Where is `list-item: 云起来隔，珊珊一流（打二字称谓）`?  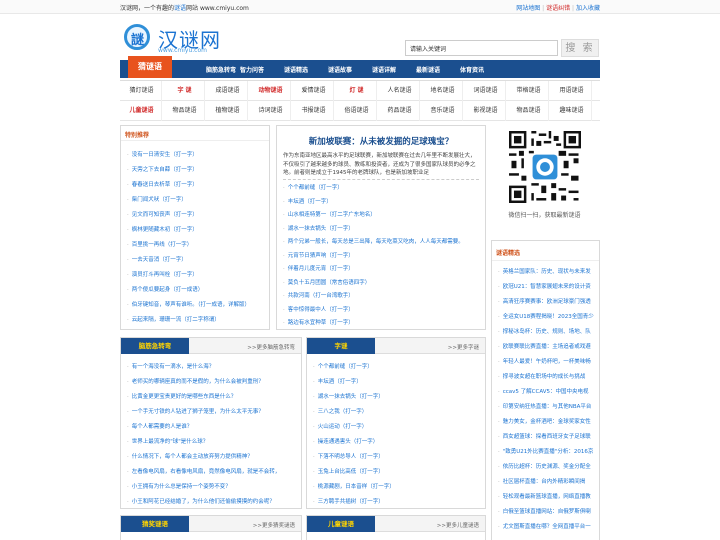
list-item: 云起来隔，珊珊一流（打二字称谓） is located at coordinates (173, 321).